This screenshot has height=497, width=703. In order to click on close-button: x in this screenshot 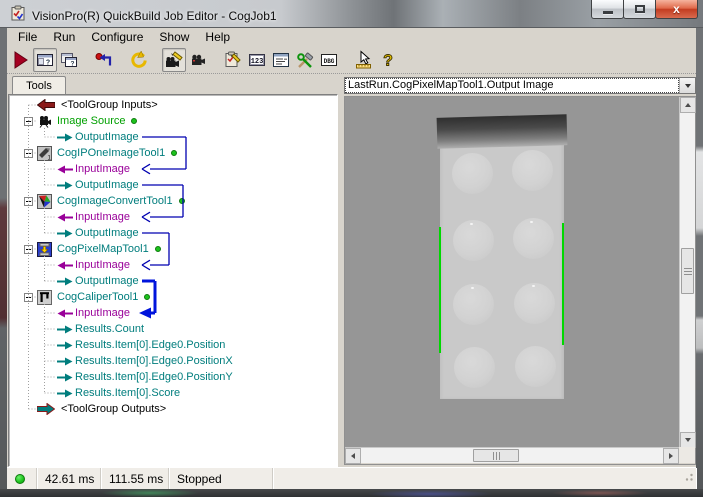, I will do `click(676, 9)`.